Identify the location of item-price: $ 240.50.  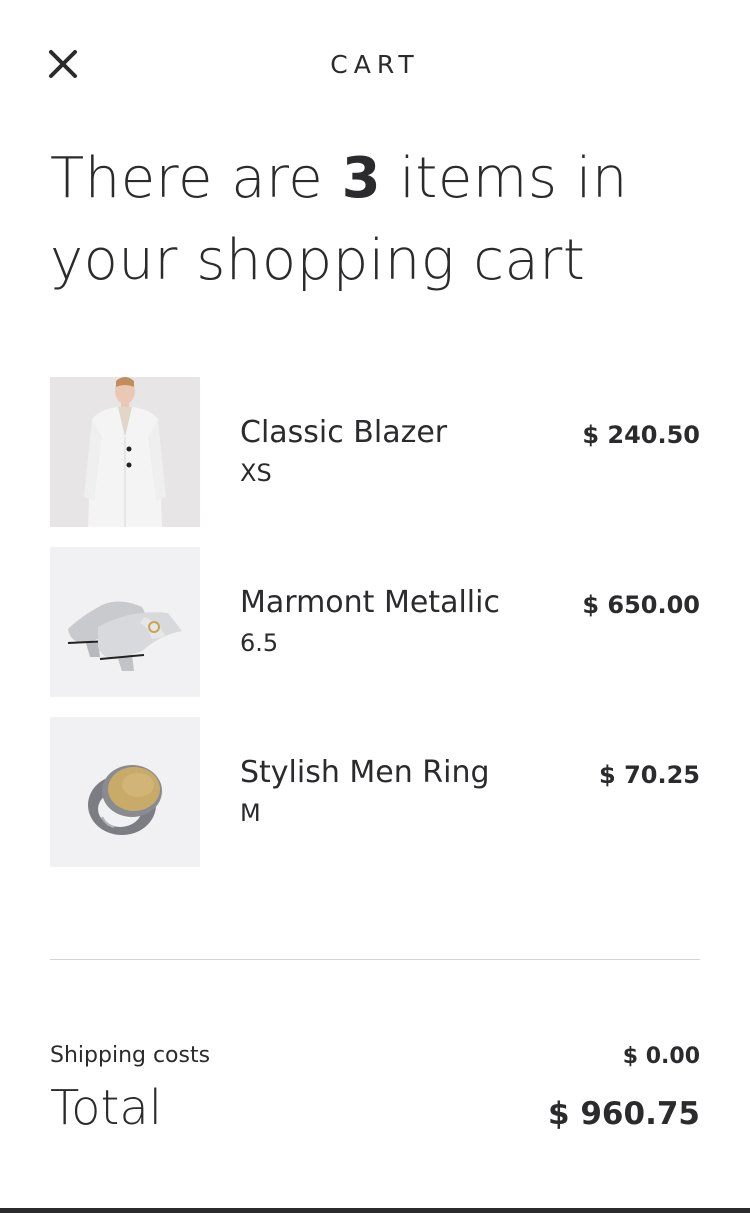
(641, 435).